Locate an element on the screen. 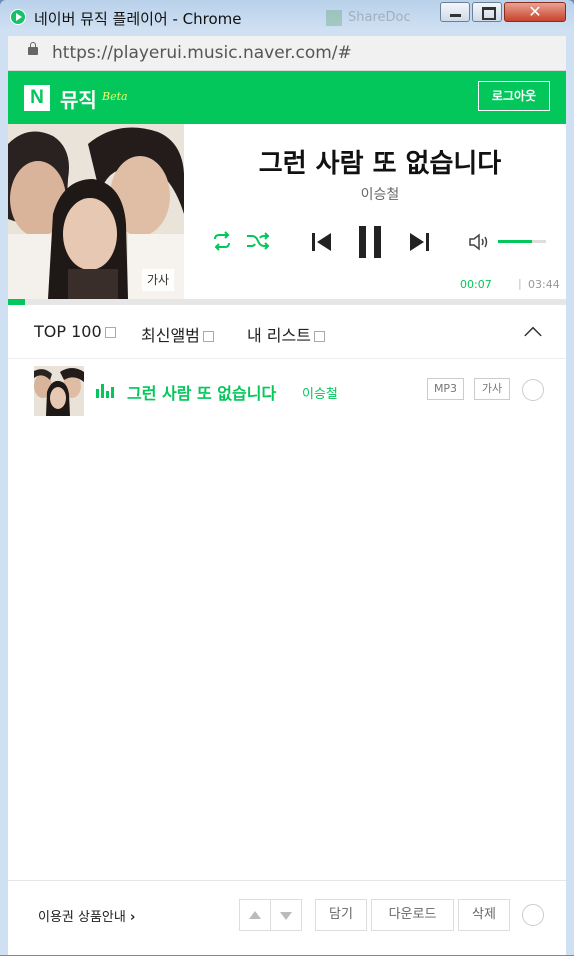 The image size is (574, 956). lock-icon is located at coordinates (33, 48).